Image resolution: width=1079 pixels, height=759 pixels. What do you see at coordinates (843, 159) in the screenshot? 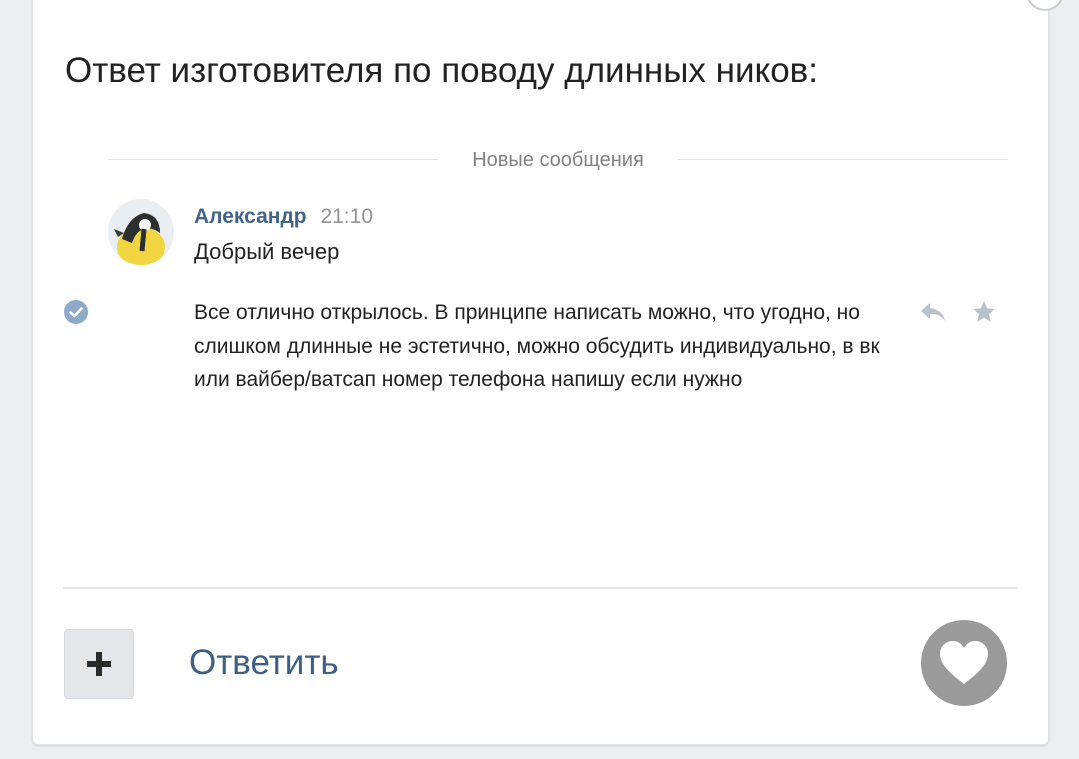
I see `divider-line-right` at bounding box center [843, 159].